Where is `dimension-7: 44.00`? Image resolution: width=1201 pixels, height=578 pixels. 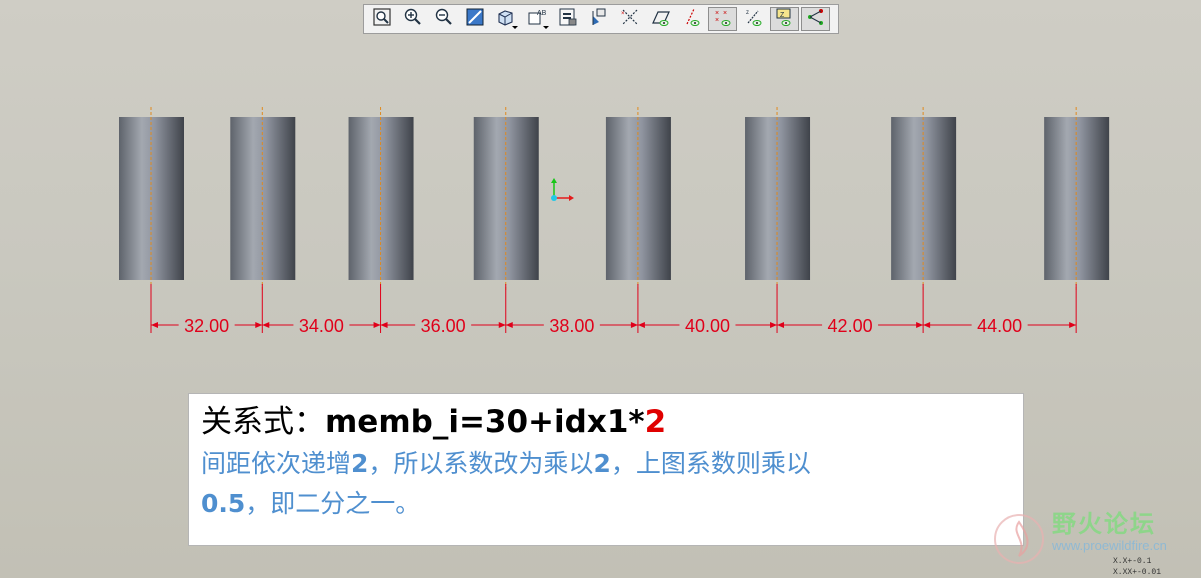
dimension-7: 44.00 is located at coordinates (1000, 326).